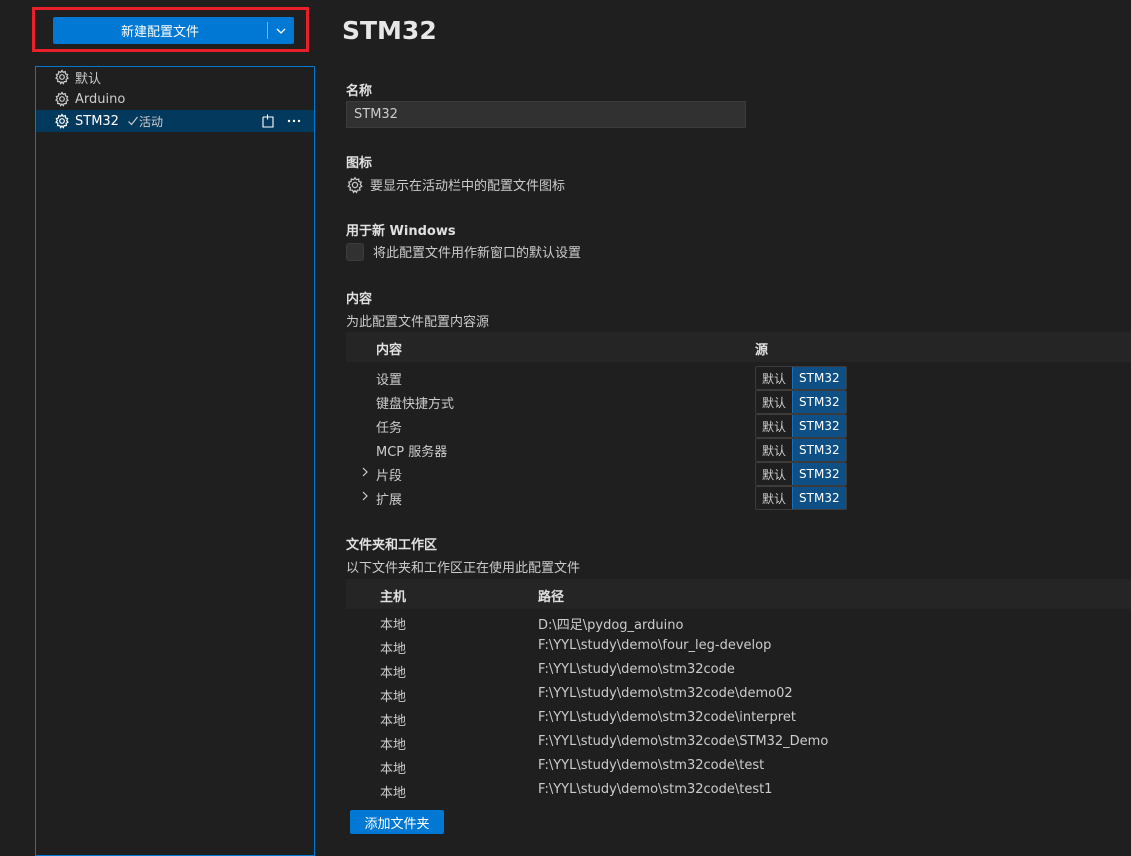 The height and width of the screenshot is (856, 1131). I want to click on active-tag: 活动, so click(145, 121).